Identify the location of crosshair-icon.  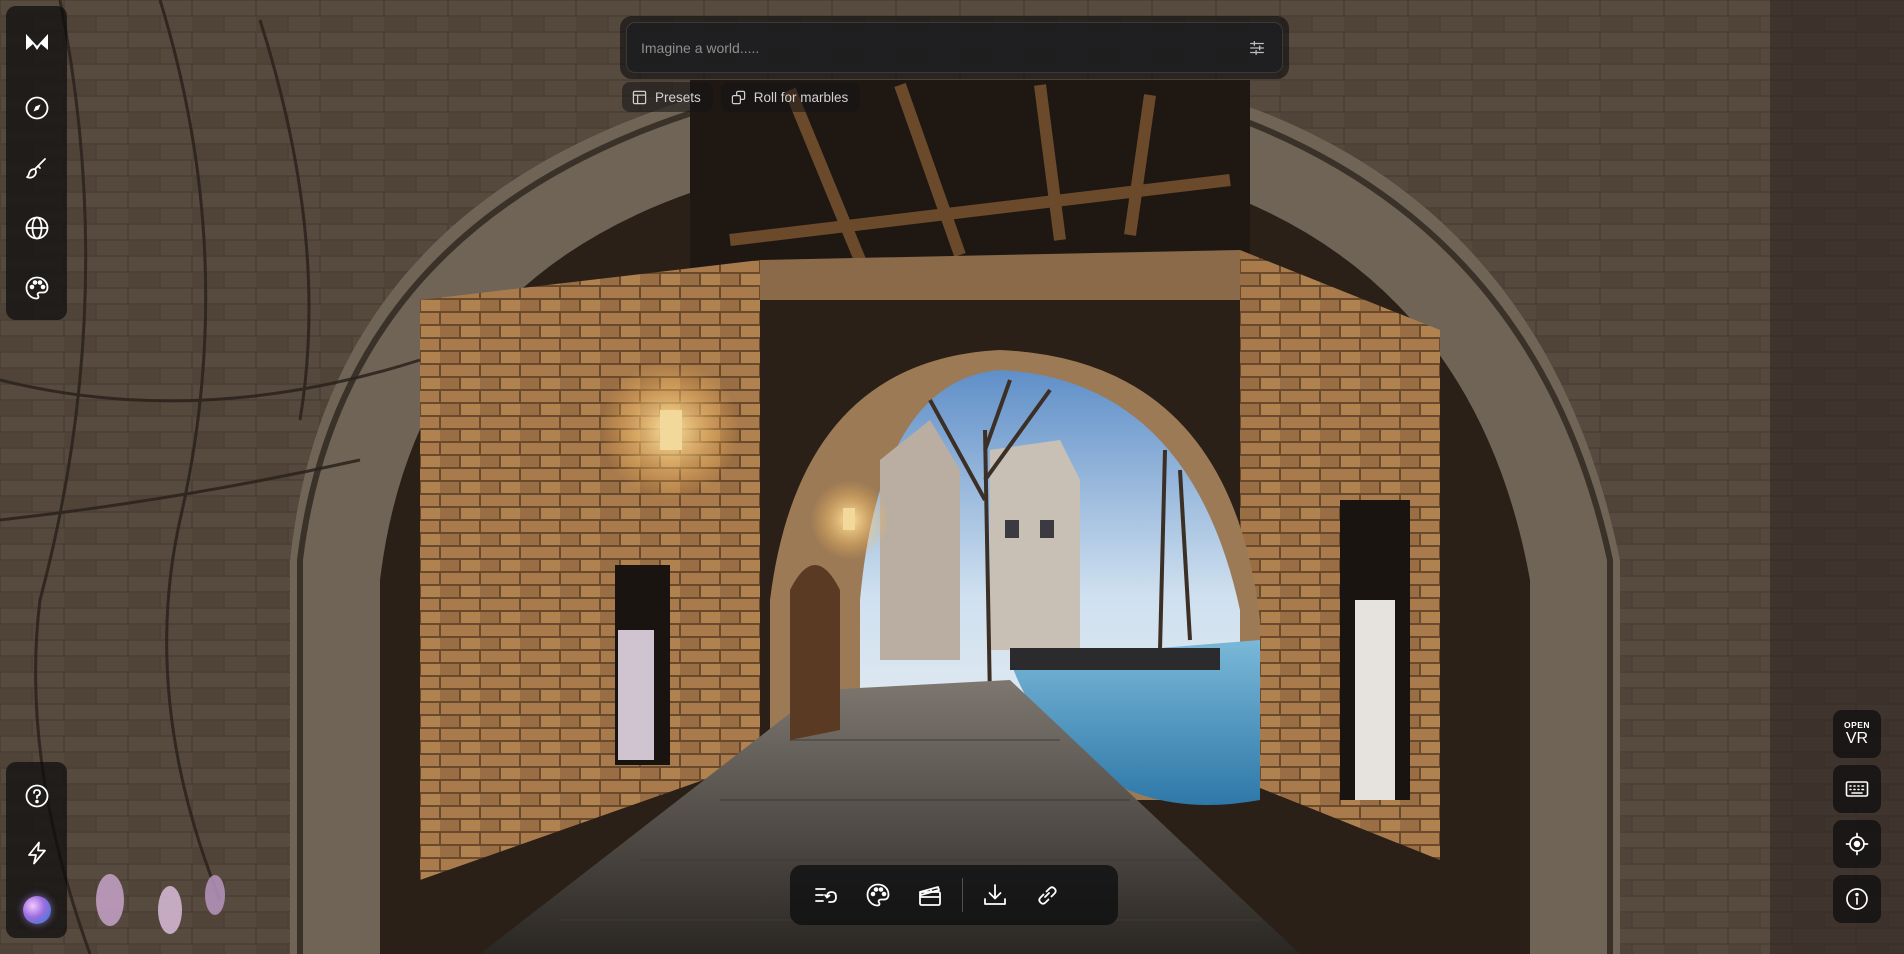
(1857, 844).